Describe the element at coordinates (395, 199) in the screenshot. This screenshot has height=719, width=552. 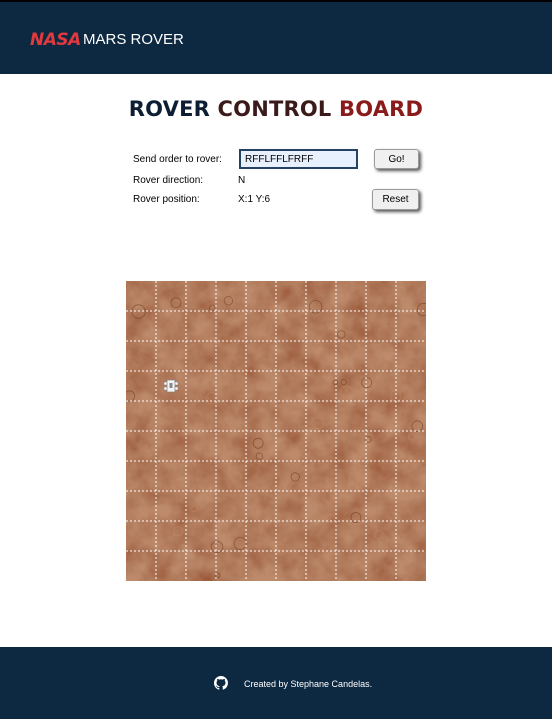
I see `reset-button: Reset` at that location.